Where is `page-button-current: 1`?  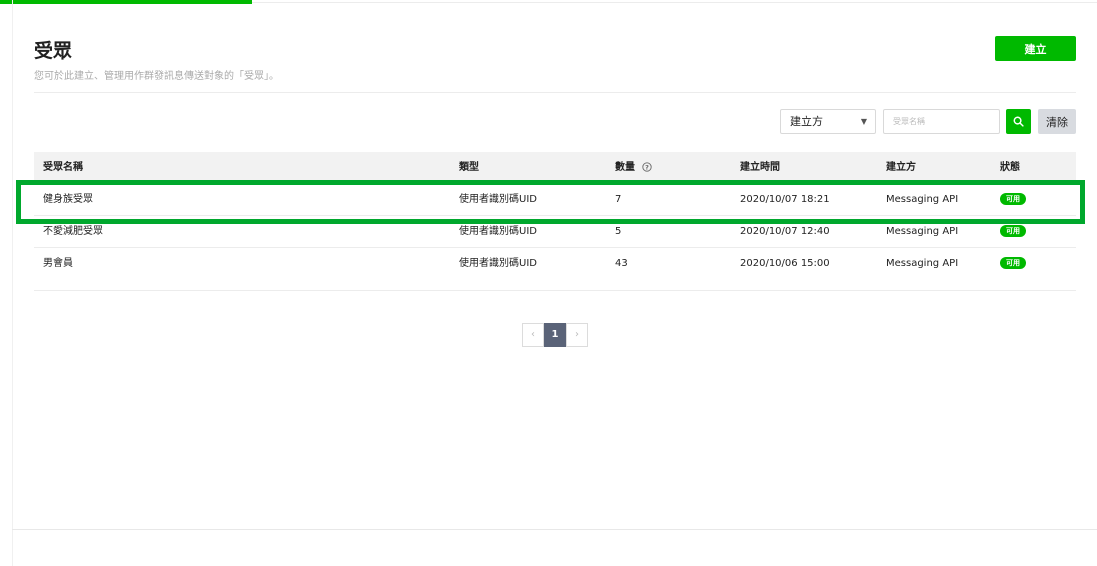 page-button-current: 1 is located at coordinates (555, 335).